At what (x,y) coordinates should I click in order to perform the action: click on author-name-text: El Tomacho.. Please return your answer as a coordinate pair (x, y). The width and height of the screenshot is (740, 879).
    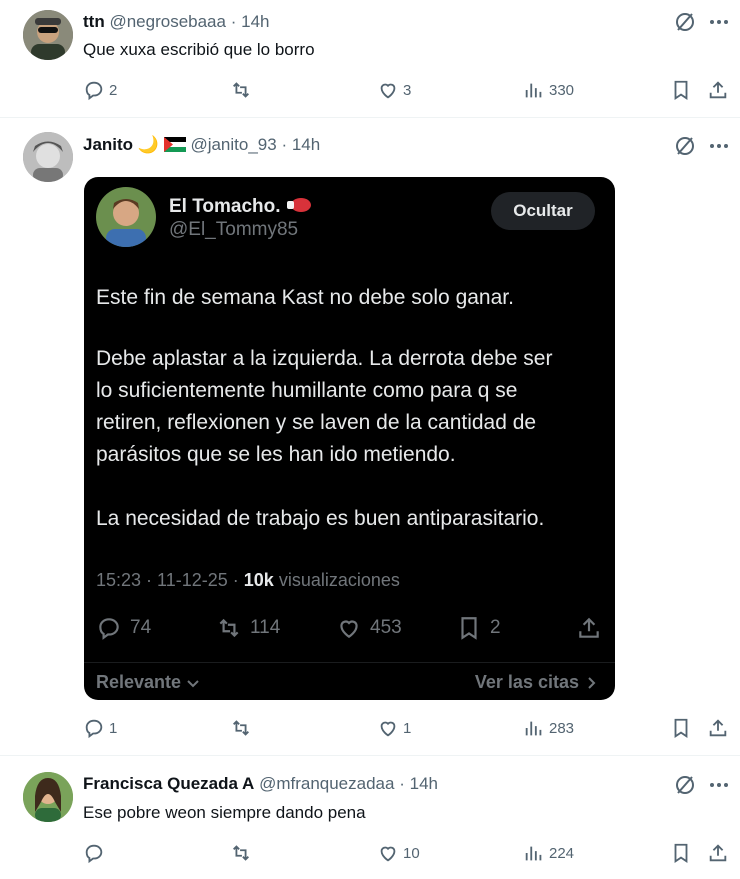
    Looking at the image, I should click on (225, 206).